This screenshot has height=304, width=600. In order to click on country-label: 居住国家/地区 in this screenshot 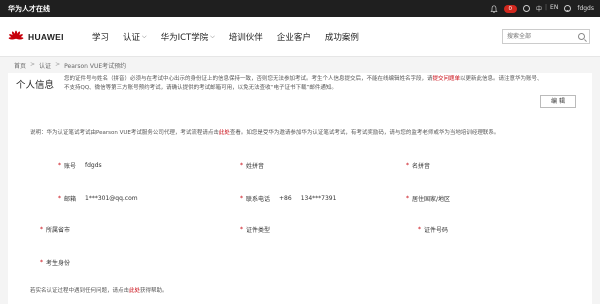, I will do `click(431, 199)`.